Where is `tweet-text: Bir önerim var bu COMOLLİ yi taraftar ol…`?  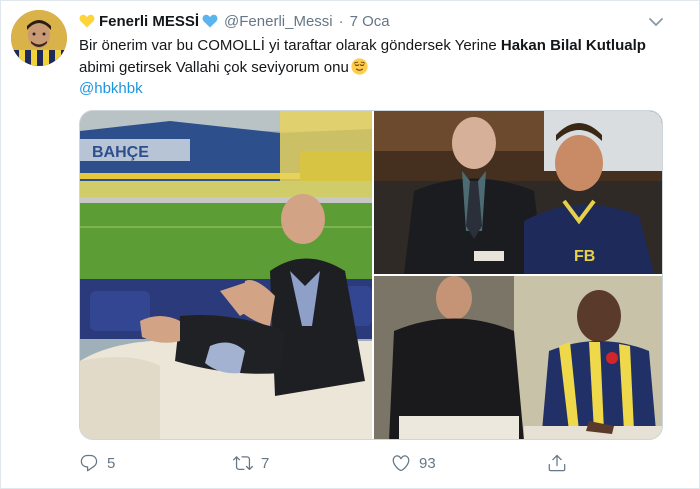 tweet-text: Bir önerim var bu COMOLLİ yi taraftar ol… is located at coordinates (369, 57).